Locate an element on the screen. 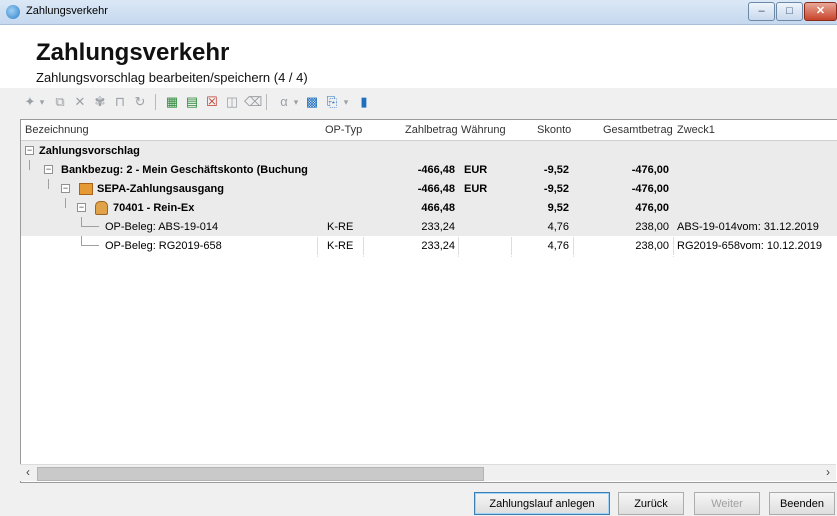  table-row: − Zahlungsvorschlag is located at coordinates (429, 151).